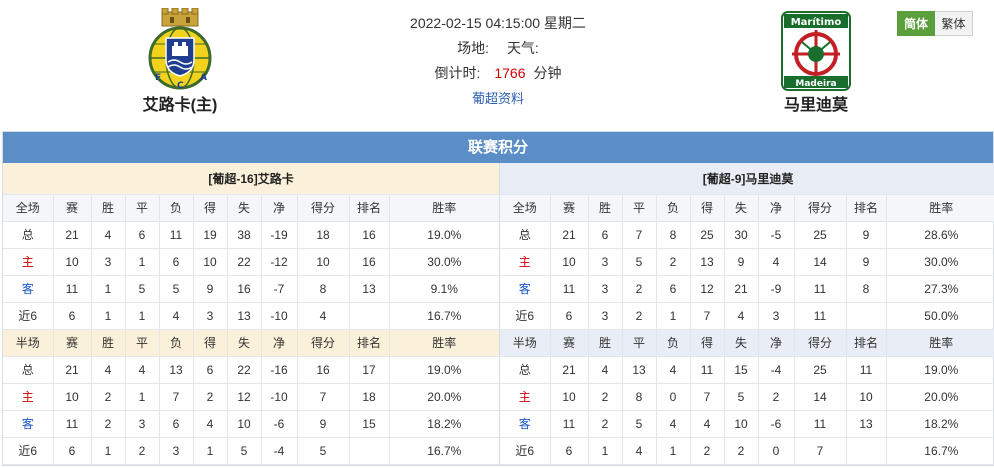 This screenshot has width=994, height=468. What do you see at coordinates (707, 235) in the screenshot?
I see `table-cell: 25` at bounding box center [707, 235].